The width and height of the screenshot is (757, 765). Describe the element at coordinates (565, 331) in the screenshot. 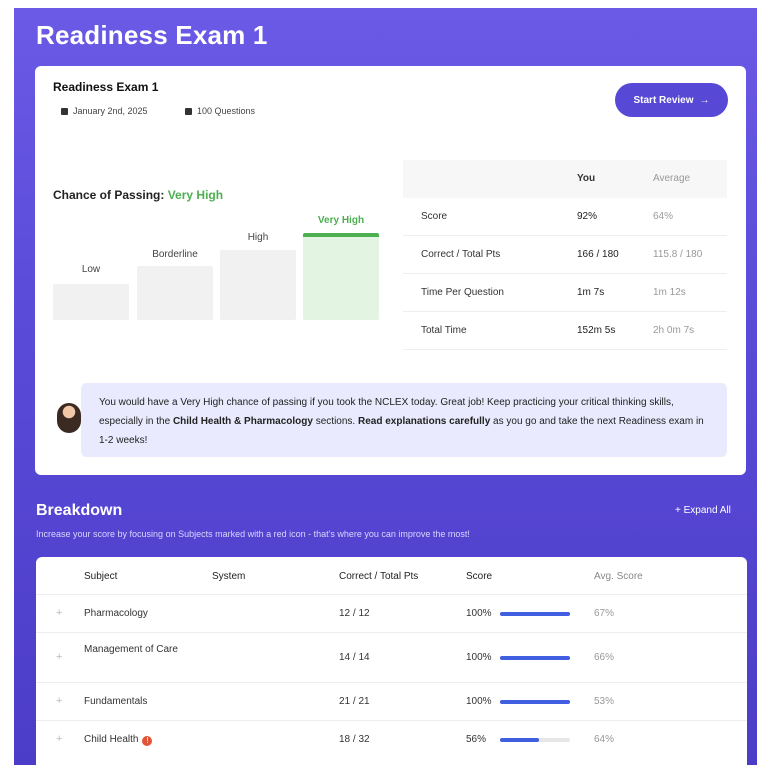

I see `stats-row-total-time: Total Time 152m 5s 2h 0m 7s` at that location.